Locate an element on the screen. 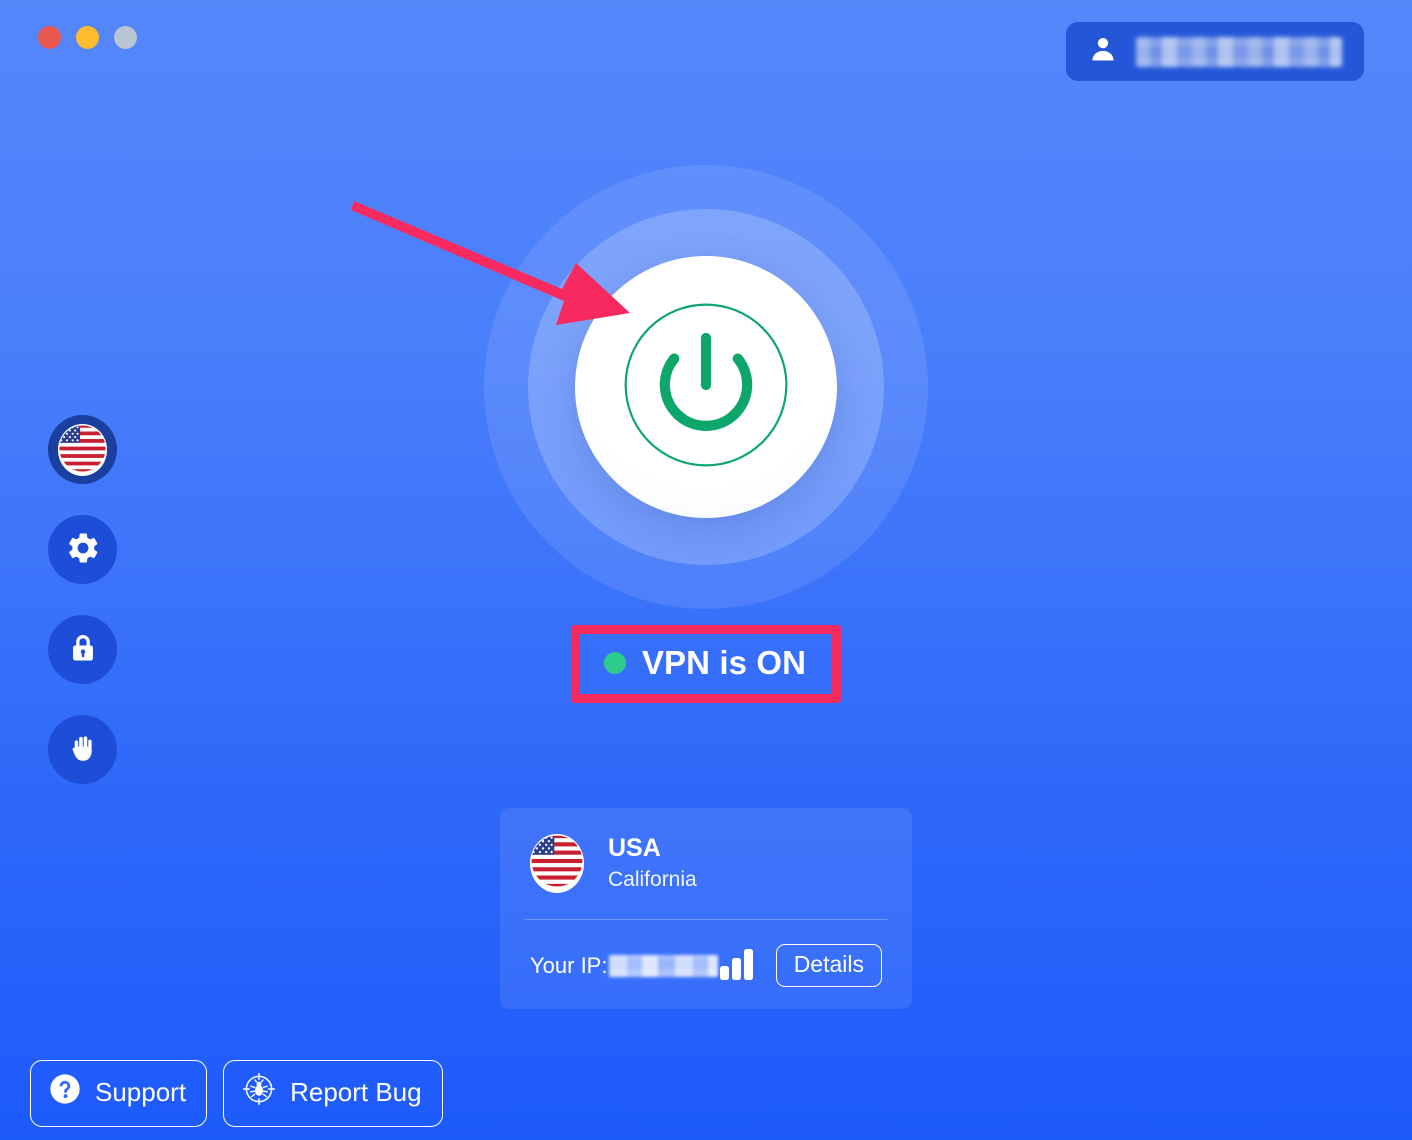 The width and height of the screenshot is (1412, 1140). traffic-lights is located at coordinates (87, 37).